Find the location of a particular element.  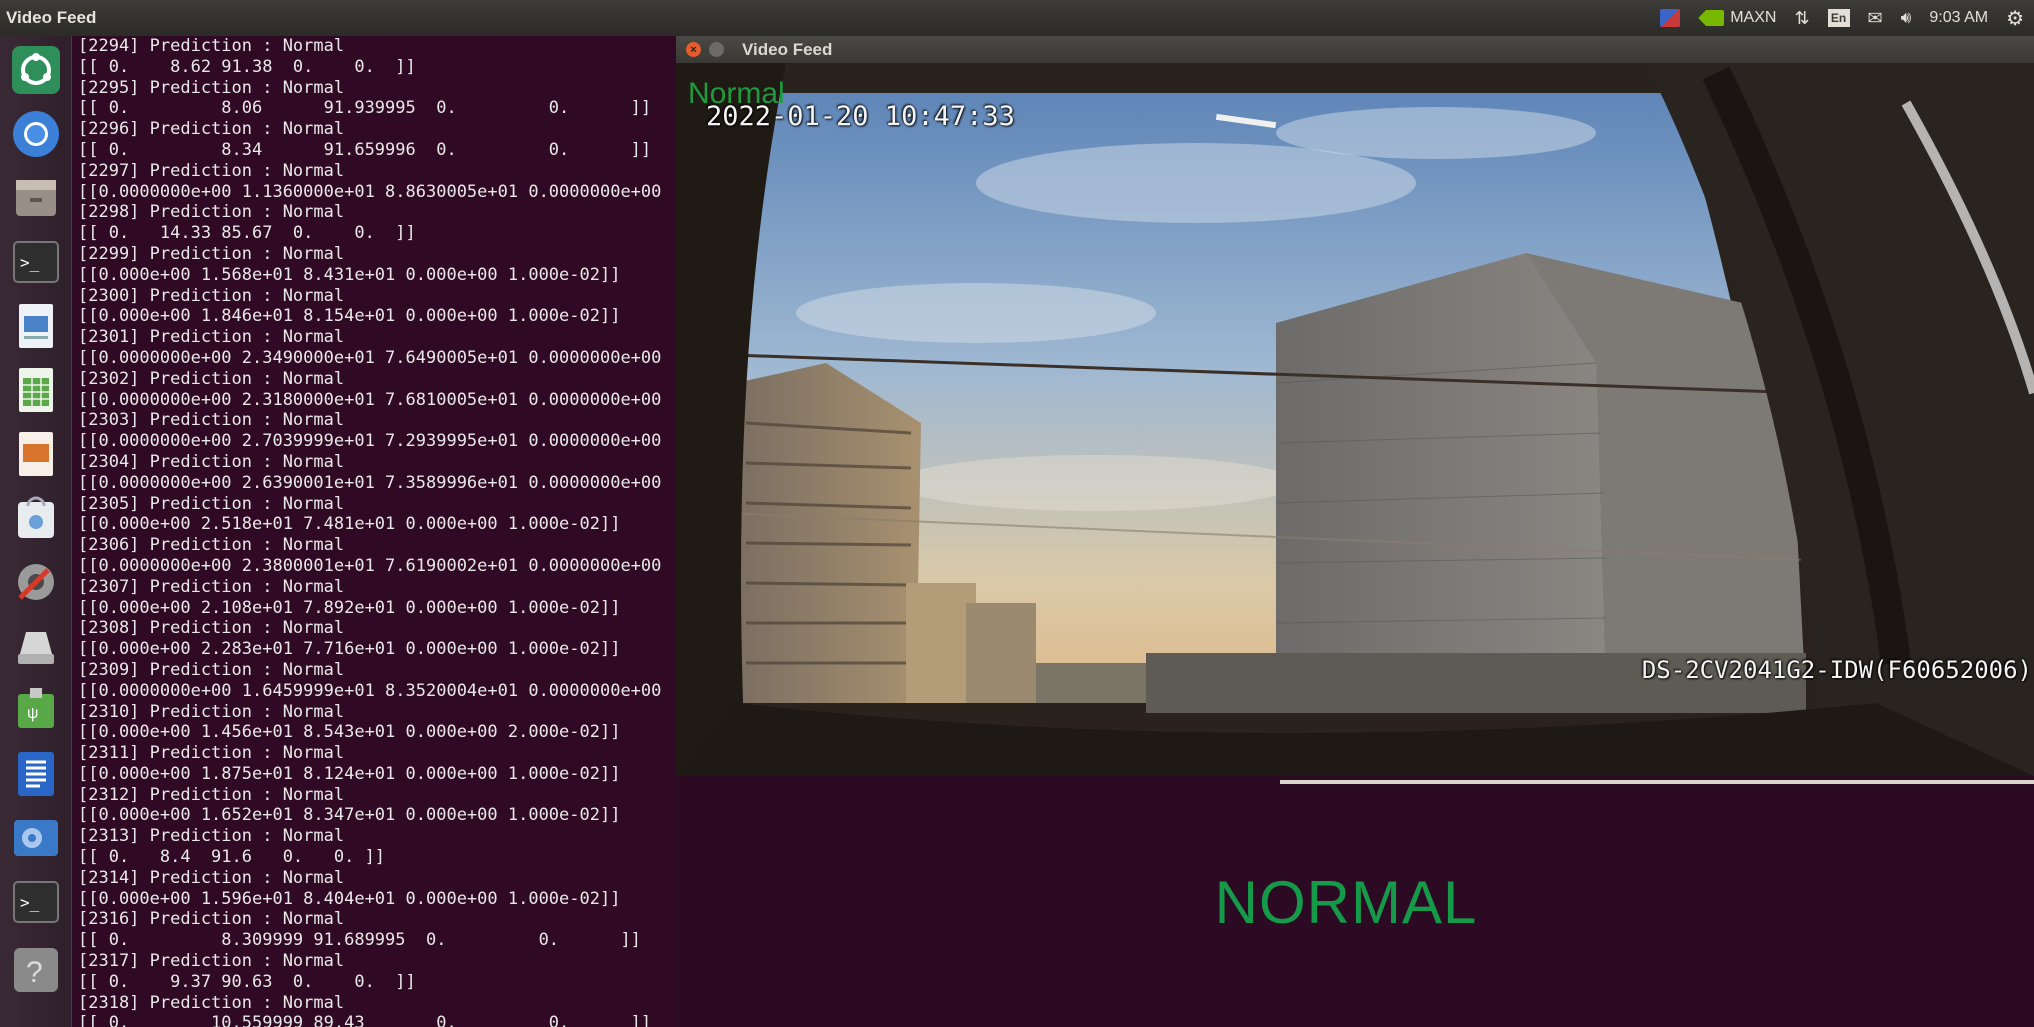

software-center-icon is located at coordinates (36, 517).